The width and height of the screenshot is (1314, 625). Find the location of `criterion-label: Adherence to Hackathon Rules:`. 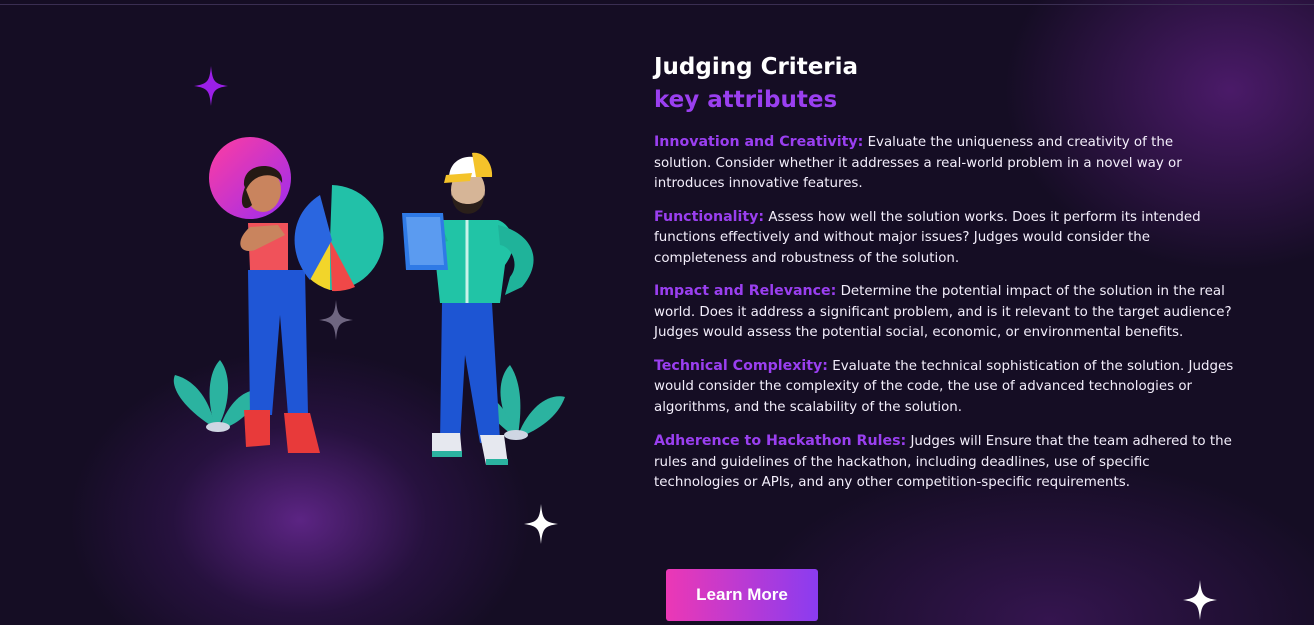

criterion-label: Adherence to Hackathon Rules: is located at coordinates (780, 441).